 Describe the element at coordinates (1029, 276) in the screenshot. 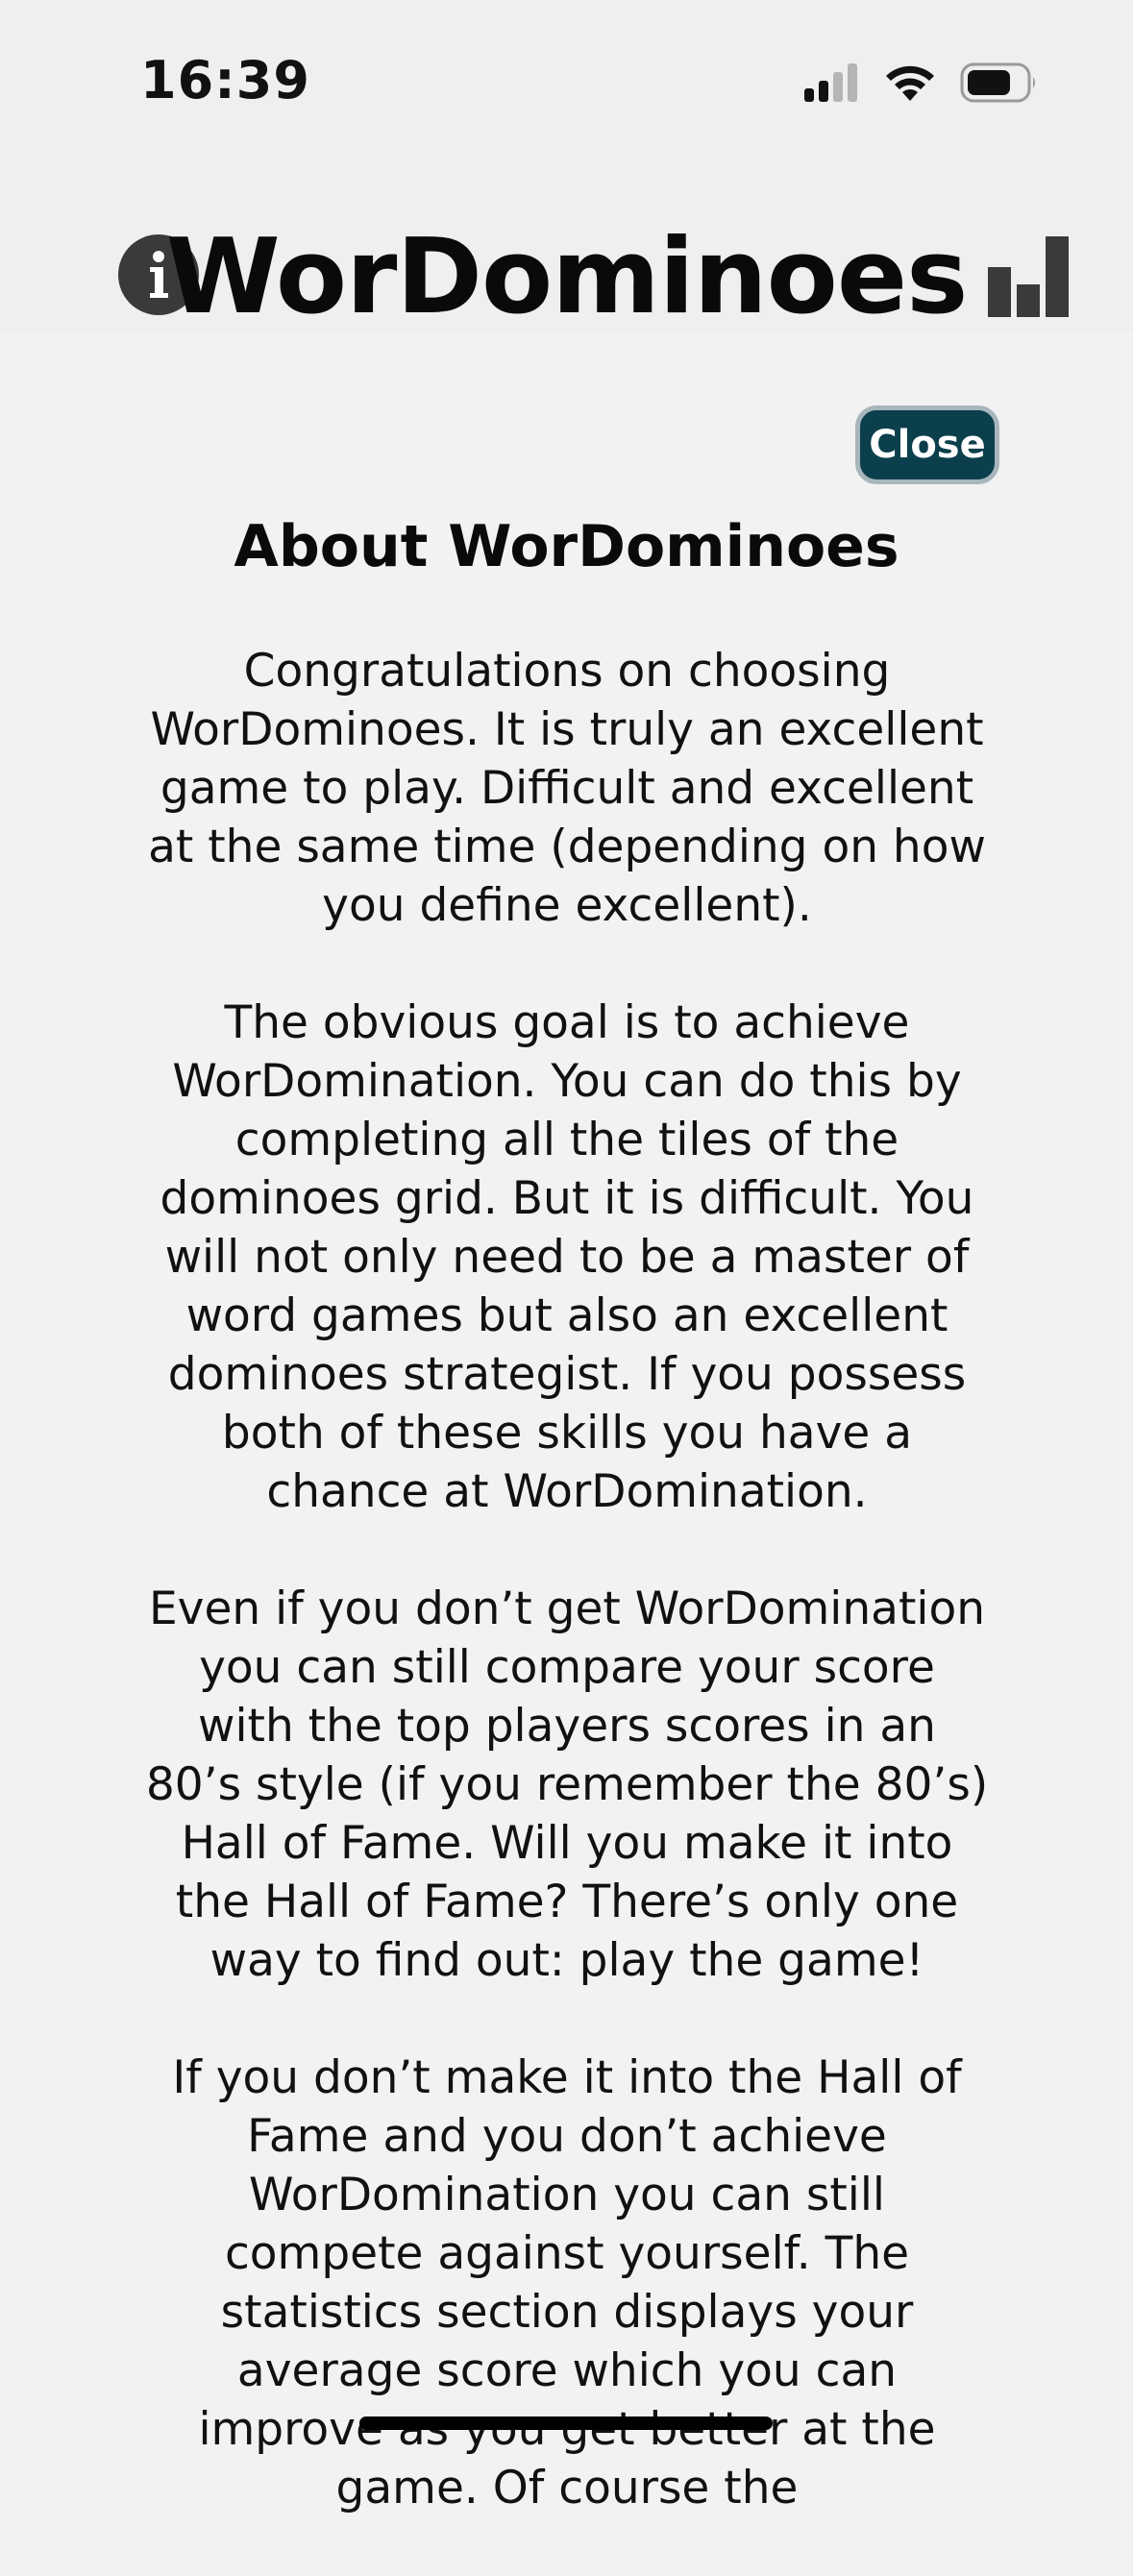

I see `stats-bar-chart-icon` at that location.